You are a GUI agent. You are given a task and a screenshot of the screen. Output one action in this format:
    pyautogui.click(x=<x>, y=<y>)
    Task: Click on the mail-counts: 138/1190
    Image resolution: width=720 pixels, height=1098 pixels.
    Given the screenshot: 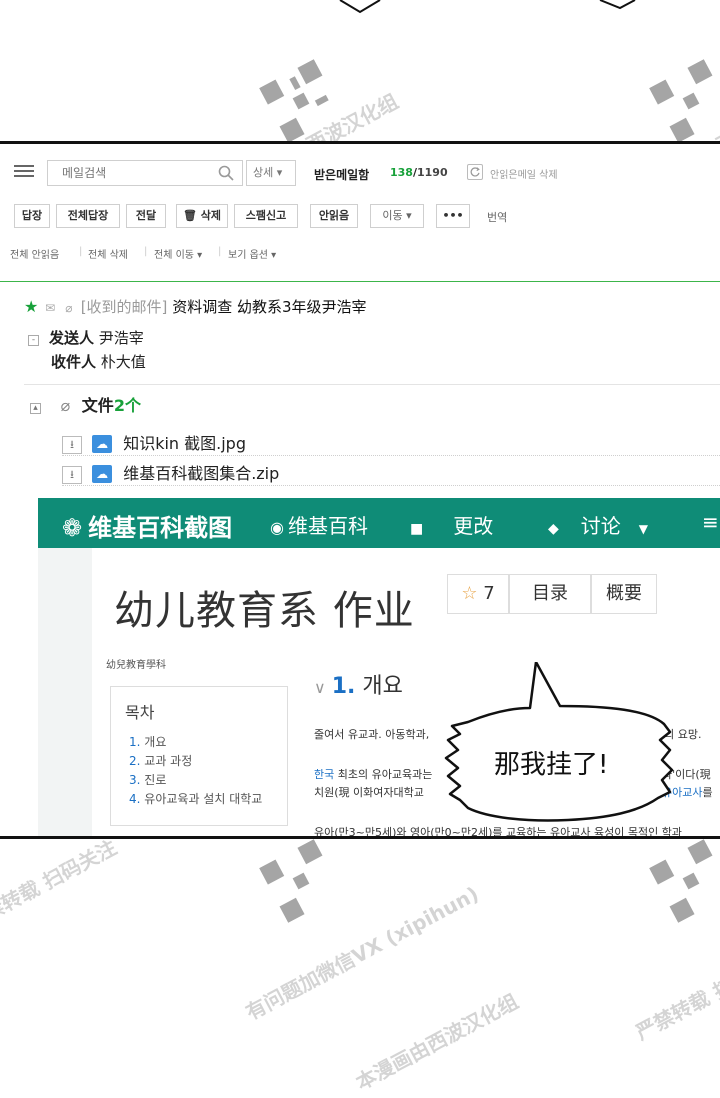 What is the action you would take?
    pyautogui.click(x=419, y=172)
    